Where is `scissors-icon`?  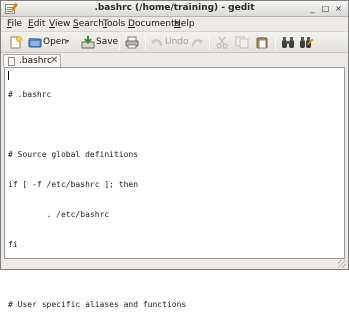
scissors-icon is located at coordinates (222, 42).